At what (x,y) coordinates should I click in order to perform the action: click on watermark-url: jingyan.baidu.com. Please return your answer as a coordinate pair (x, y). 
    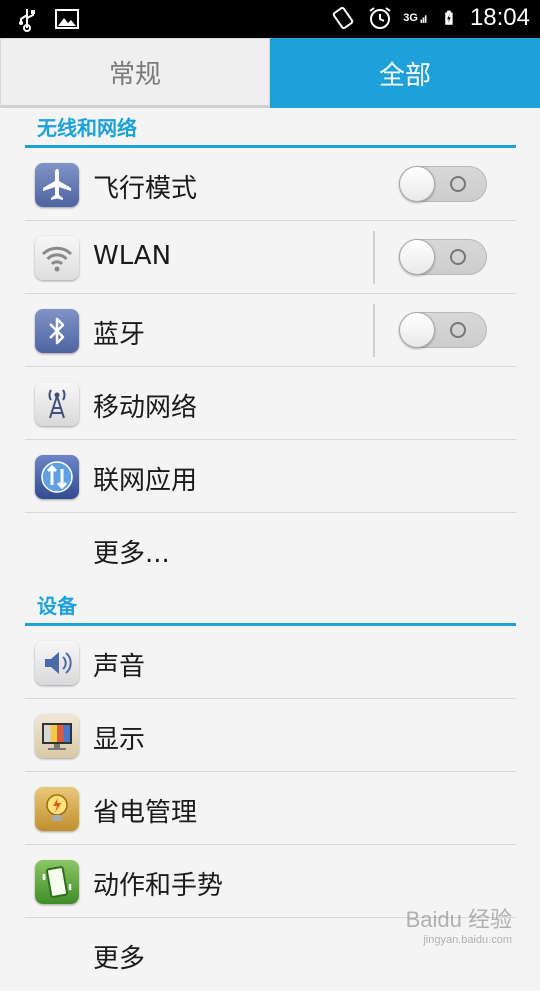
    Looking at the image, I should click on (467, 940).